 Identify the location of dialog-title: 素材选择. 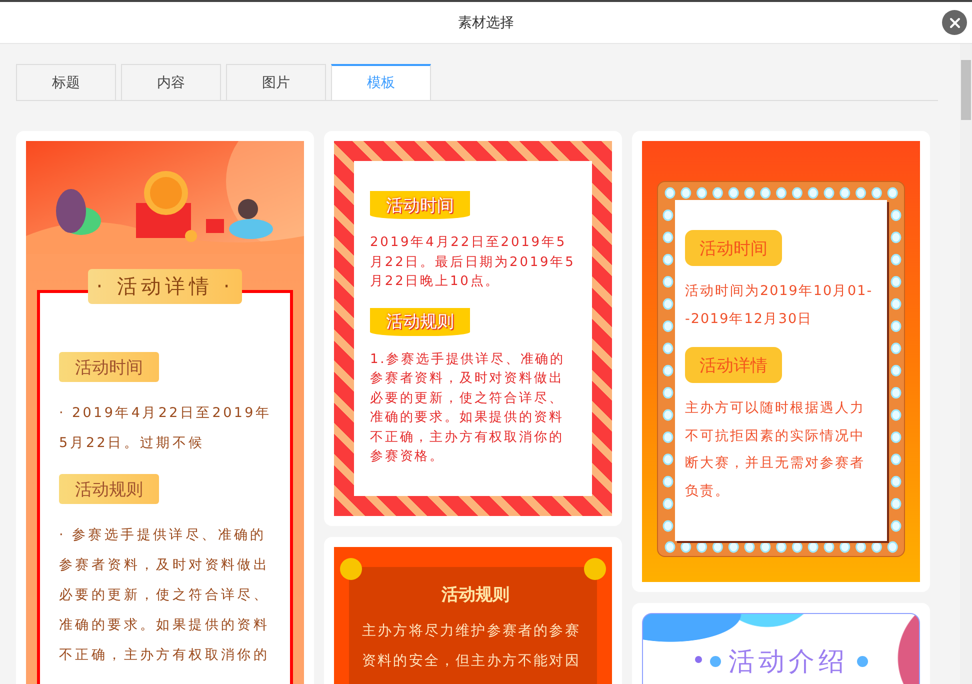
(486, 23).